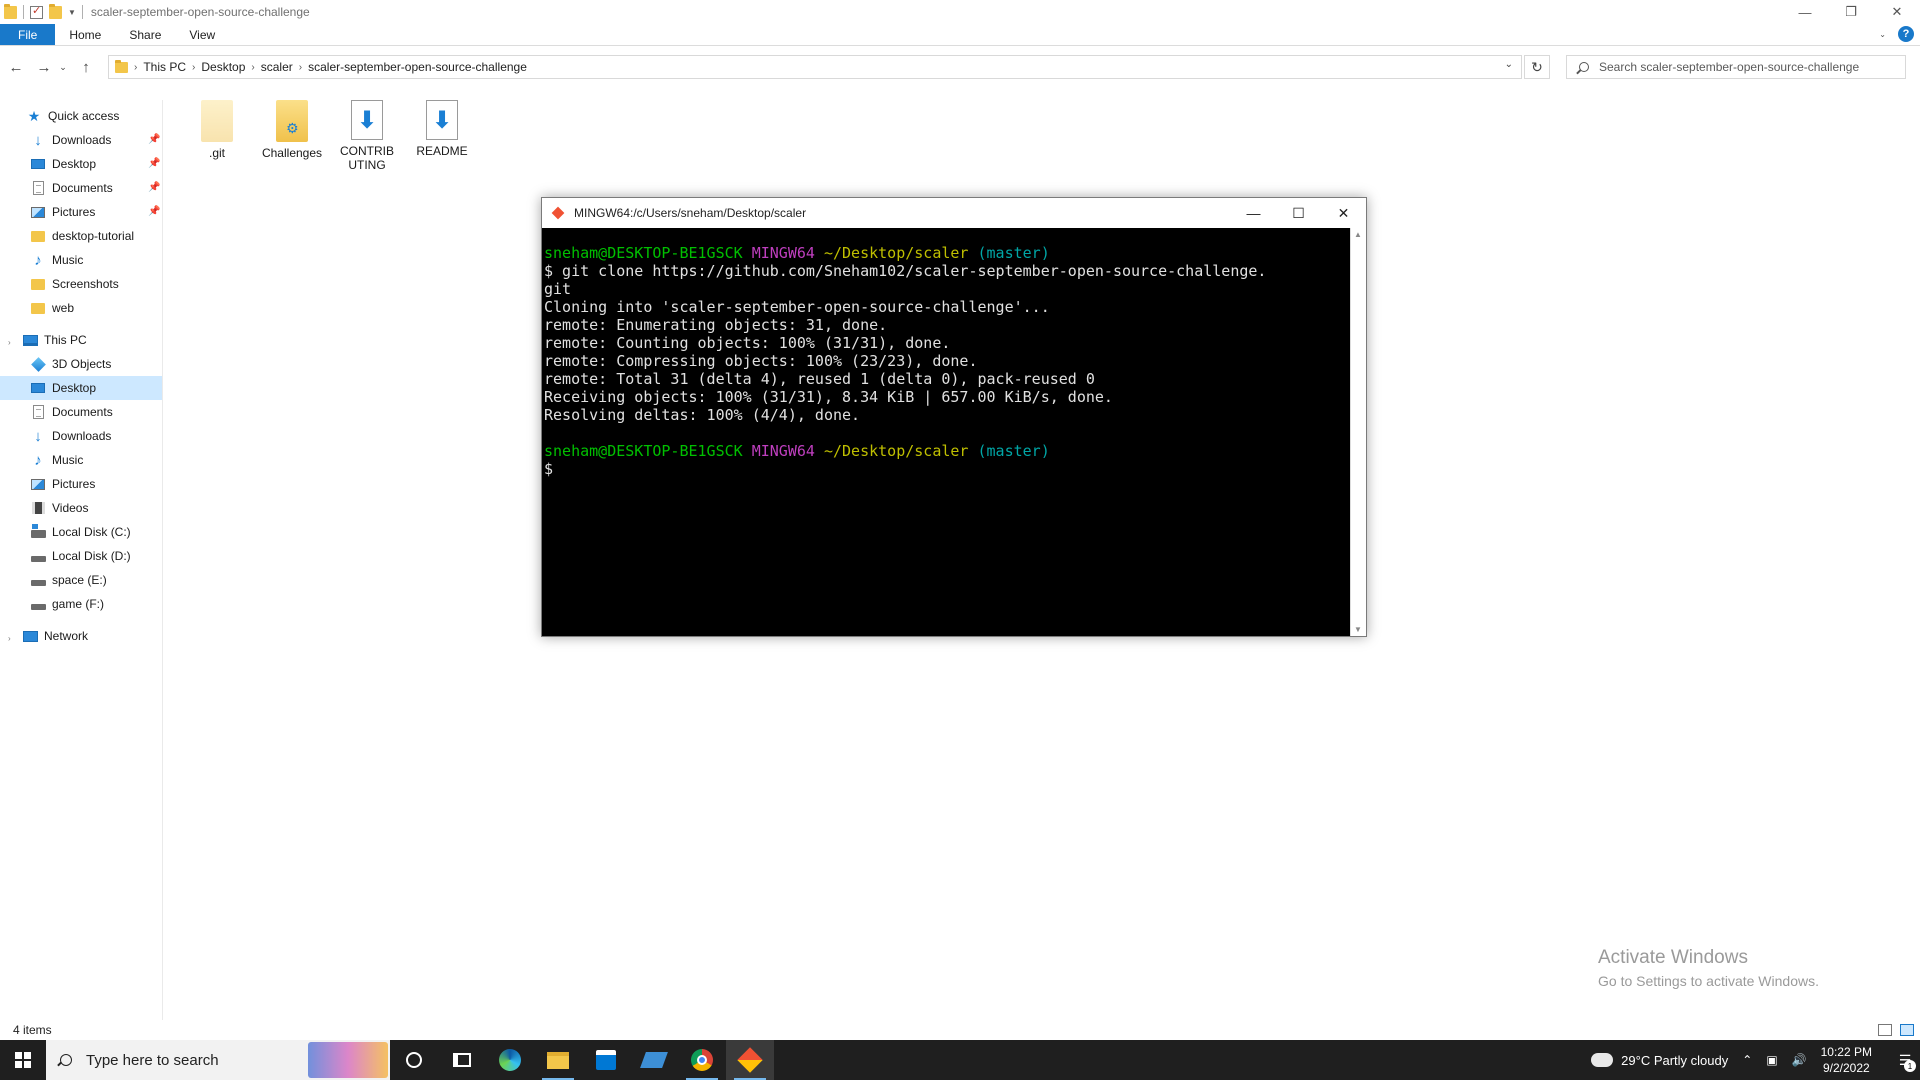 The width and height of the screenshot is (1920, 1080). Describe the element at coordinates (38, 412) in the screenshot. I see `documents-icon` at that location.